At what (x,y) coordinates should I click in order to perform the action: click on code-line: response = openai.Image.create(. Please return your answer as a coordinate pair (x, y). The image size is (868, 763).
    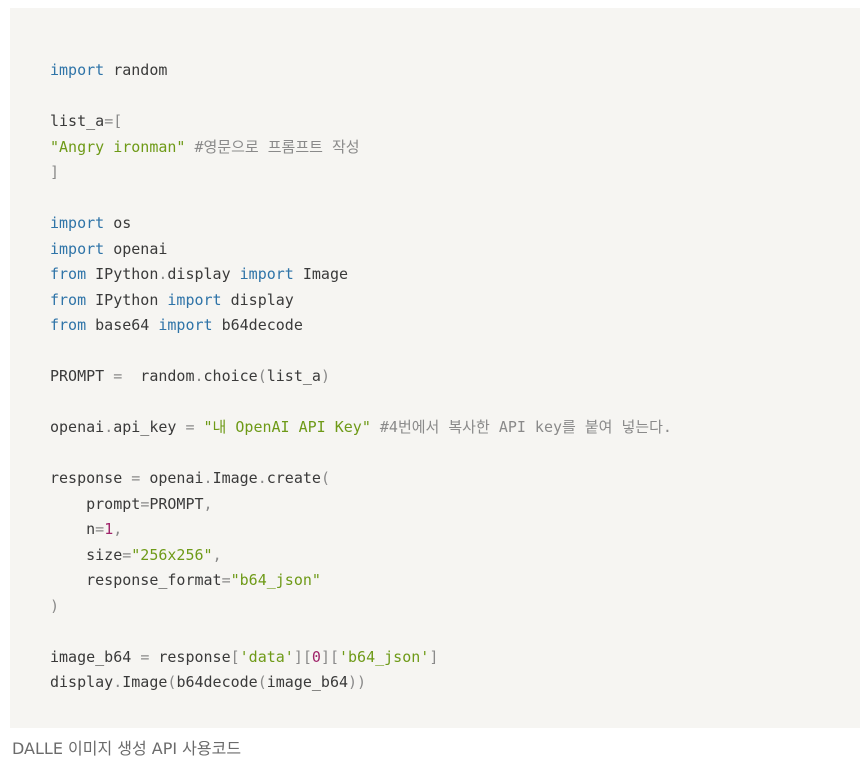
    Looking at the image, I should click on (455, 479).